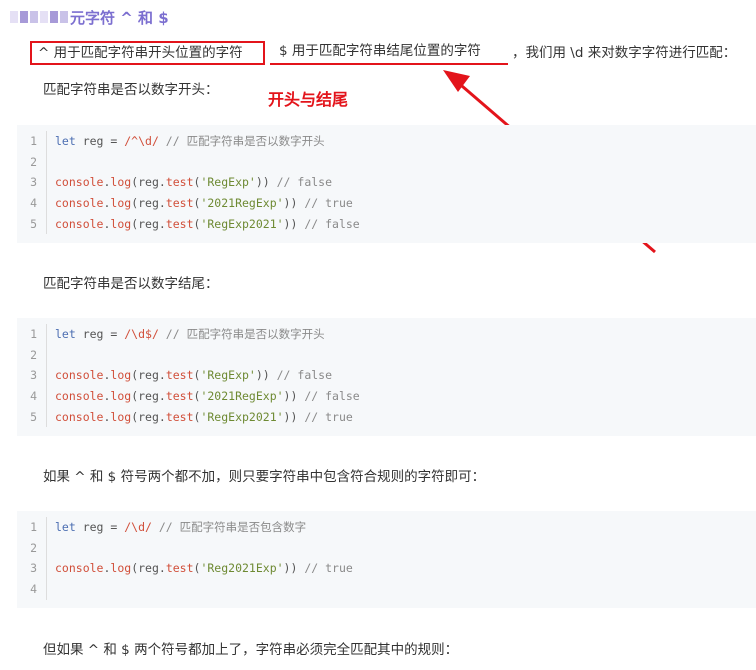 The height and width of the screenshot is (670, 756). Describe the element at coordinates (308, 99) in the screenshot. I see `annotation-label: 开头与结尾` at that location.